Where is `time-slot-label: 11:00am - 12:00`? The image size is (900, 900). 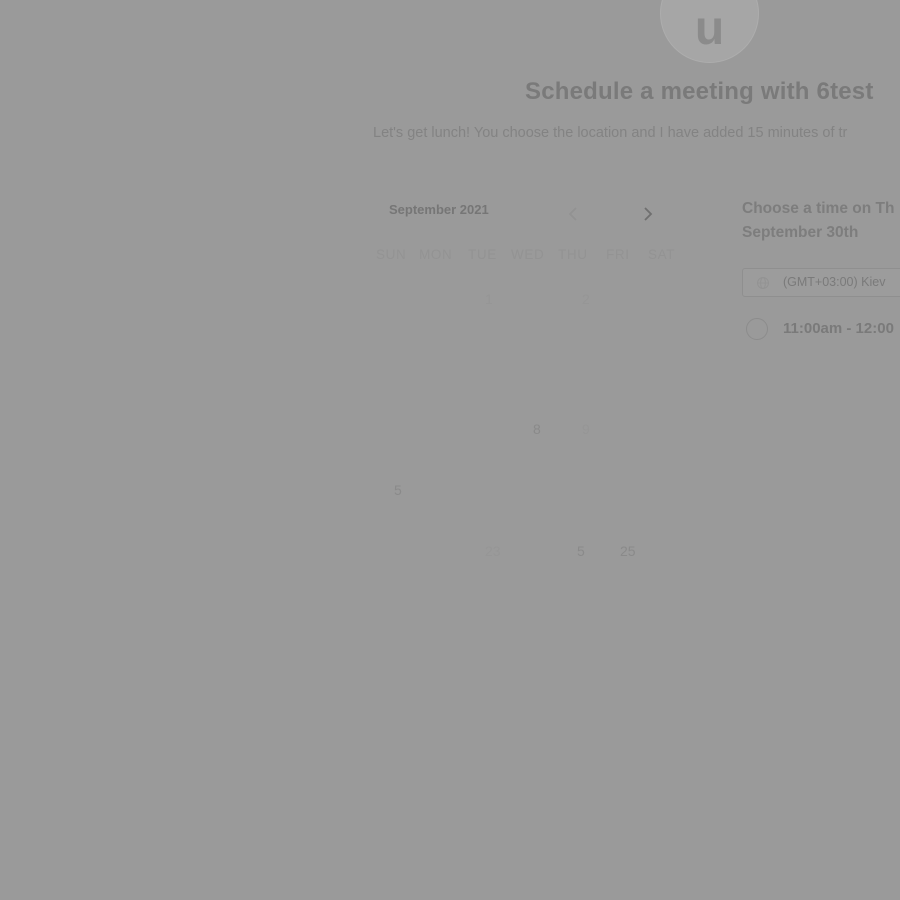 time-slot-label: 11:00am - 12:00 is located at coordinates (838, 328).